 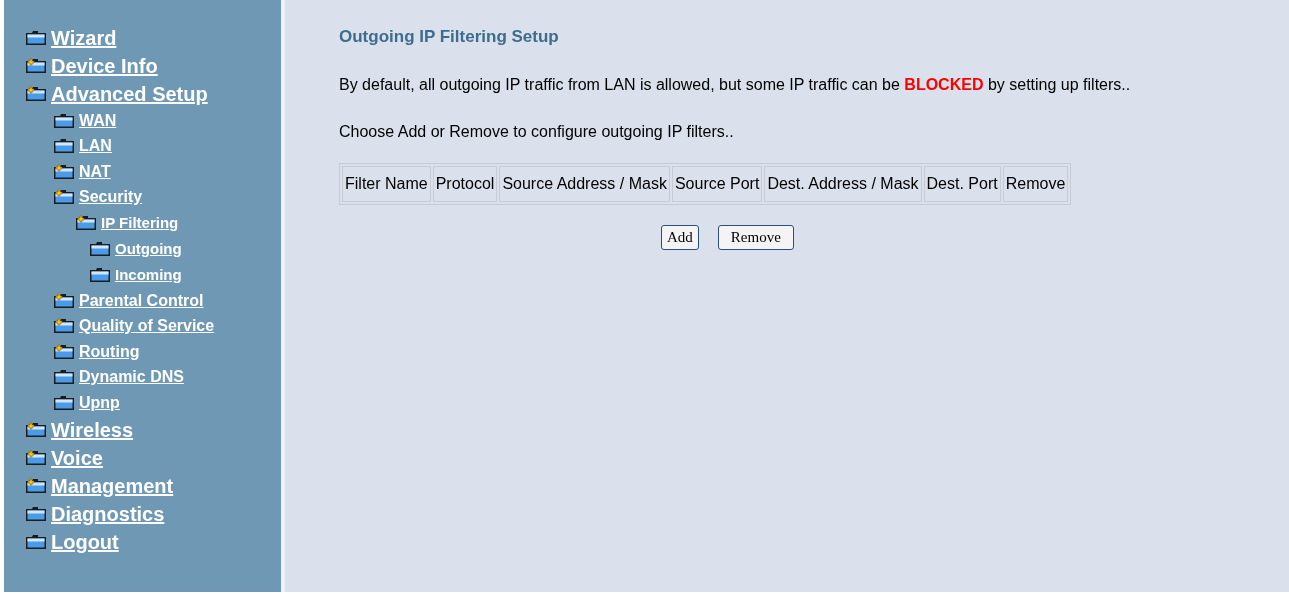 What do you see at coordinates (537, 131) in the screenshot?
I see `instruction-text: Choose Add or Remove to configure outgoing IP filters..` at bounding box center [537, 131].